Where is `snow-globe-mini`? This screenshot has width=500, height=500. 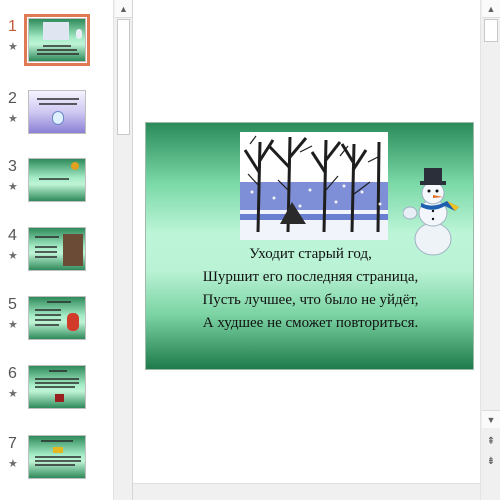 snow-globe-mini is located at coordinates (58, 118).